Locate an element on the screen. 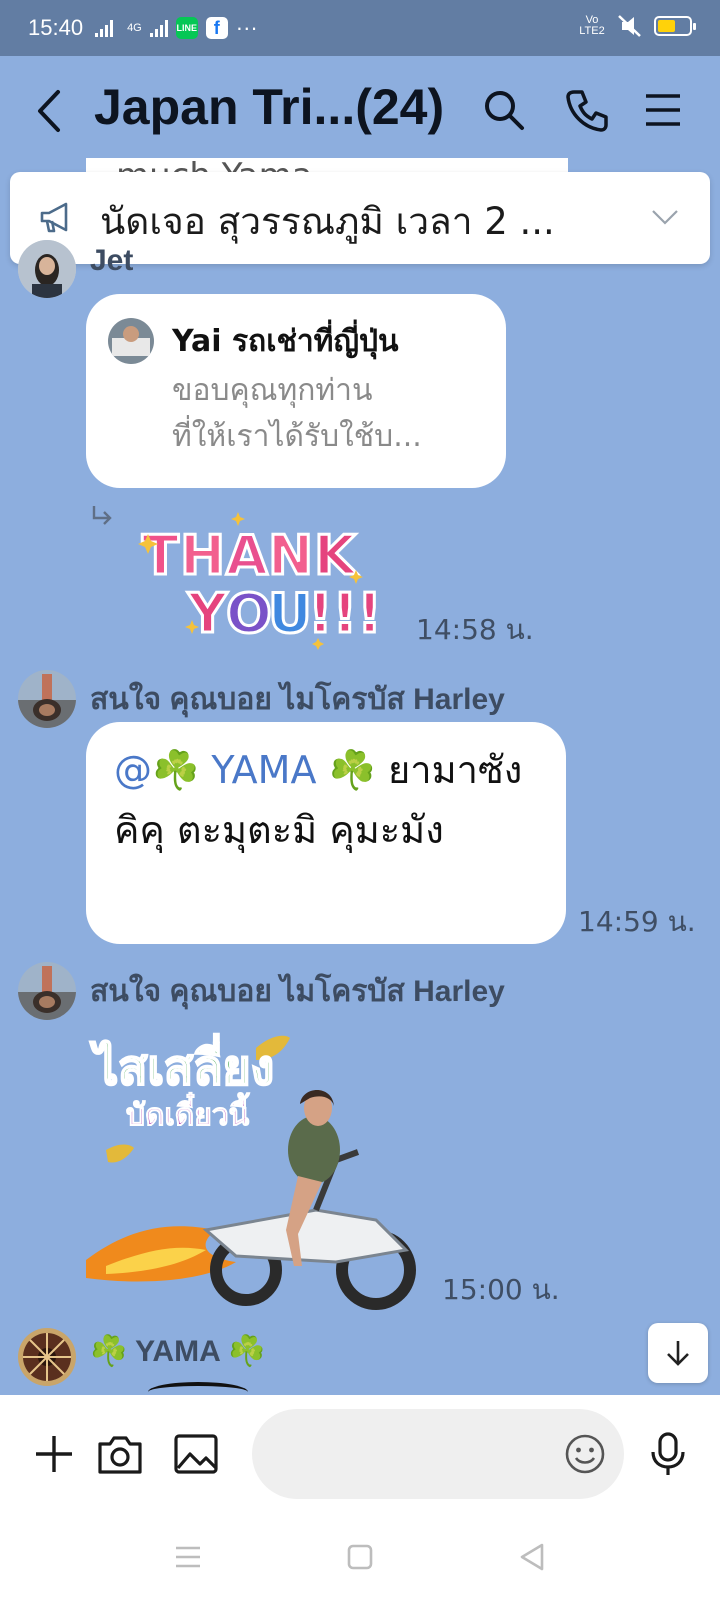 This screenshot has width=720, height=1600. svg-text: H is located at coordinates (202, 555).